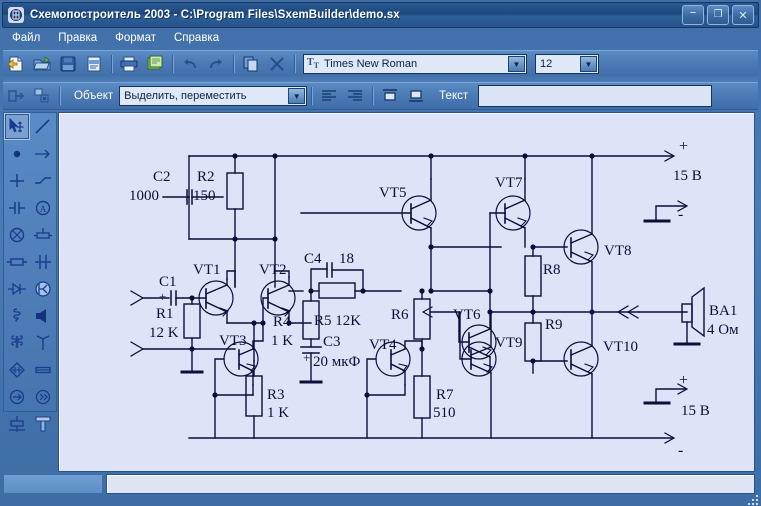 The image size is (761, 506). I want to click on font-size-combo: 12 ▼, so click(567, 64).